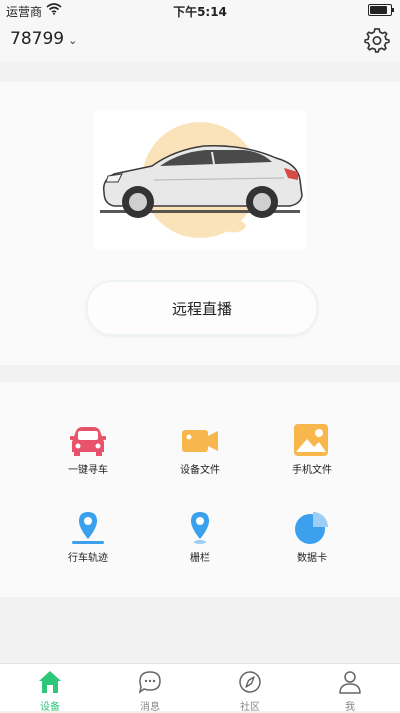 Image resolution: width=400 pixels, height=713 pixels. Describe the element at coordinates (88, 528) in the screenshot. I see `route-pin-icon` at that location.